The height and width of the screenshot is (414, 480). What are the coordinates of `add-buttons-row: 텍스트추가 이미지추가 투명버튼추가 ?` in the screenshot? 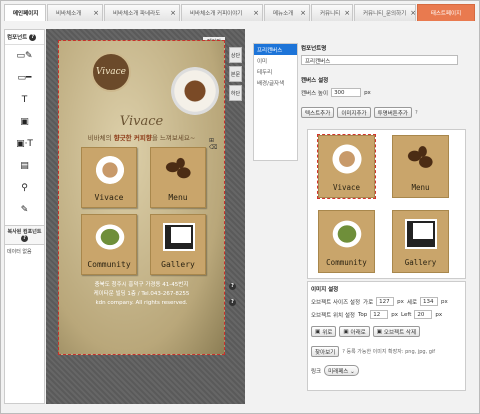 It's located at (383, 112).